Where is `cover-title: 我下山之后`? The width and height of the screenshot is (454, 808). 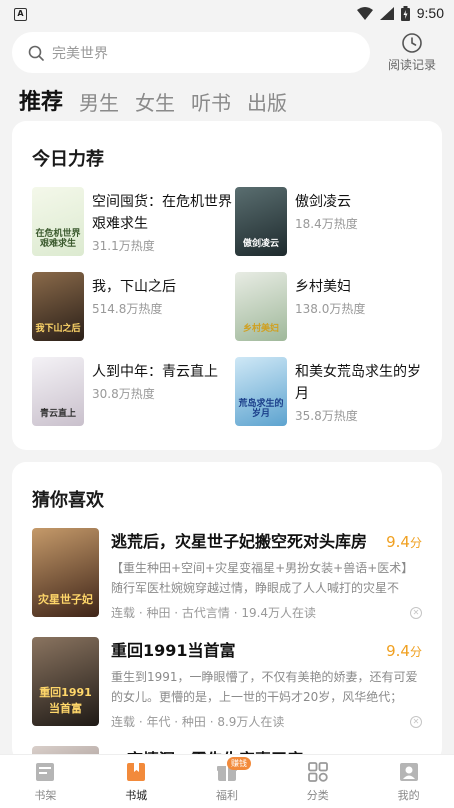
cover-title: 我下山之后 is located at coordinates (58, 329).